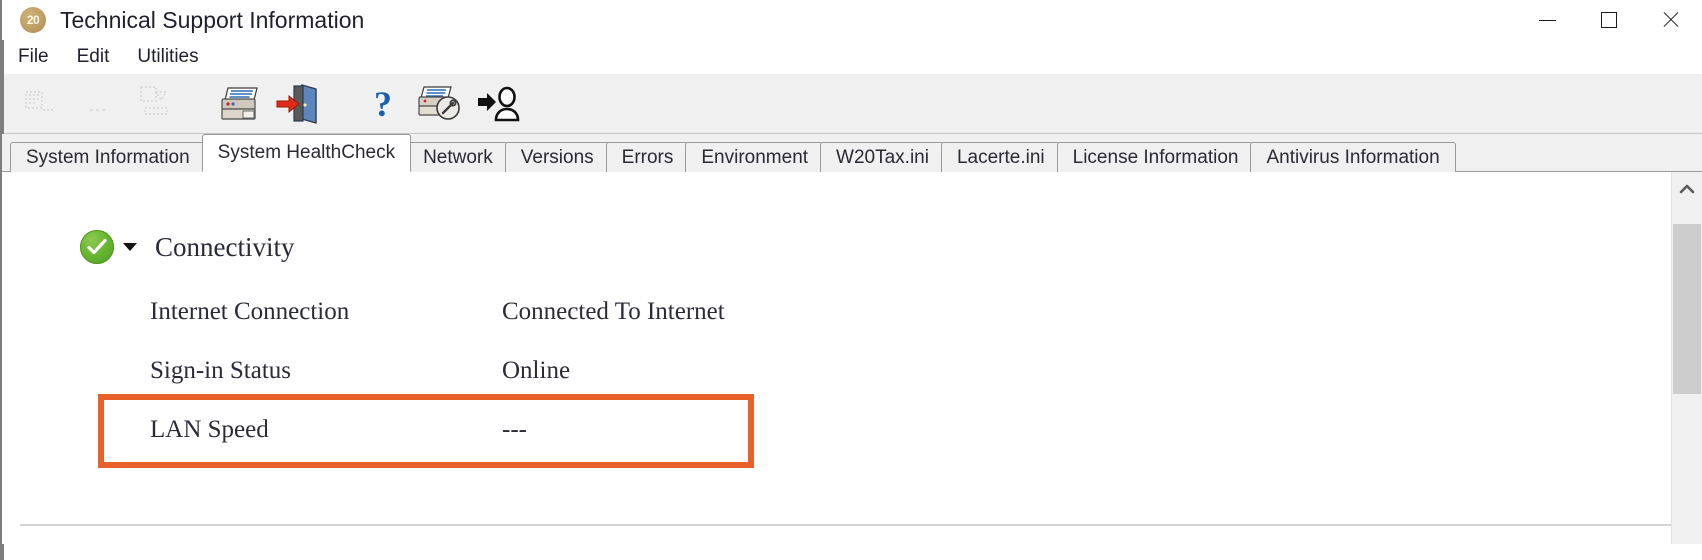  I want to click on tab-label: System HealthCheck, so click(306, 152).